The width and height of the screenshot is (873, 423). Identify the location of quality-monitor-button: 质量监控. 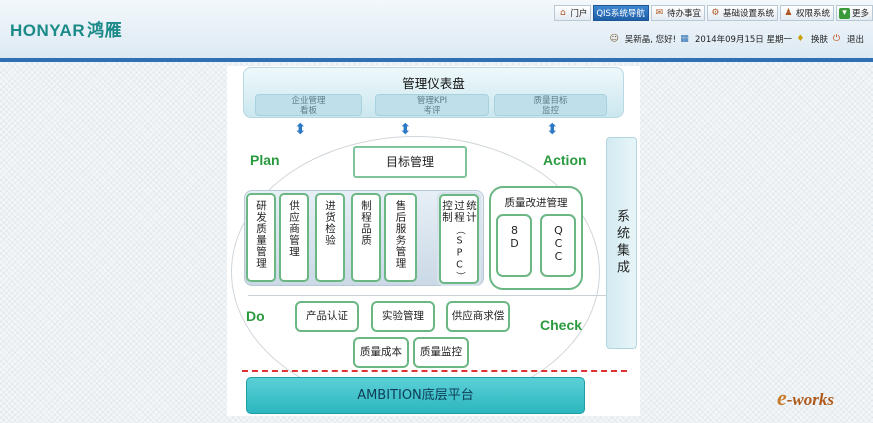
(441, 352).